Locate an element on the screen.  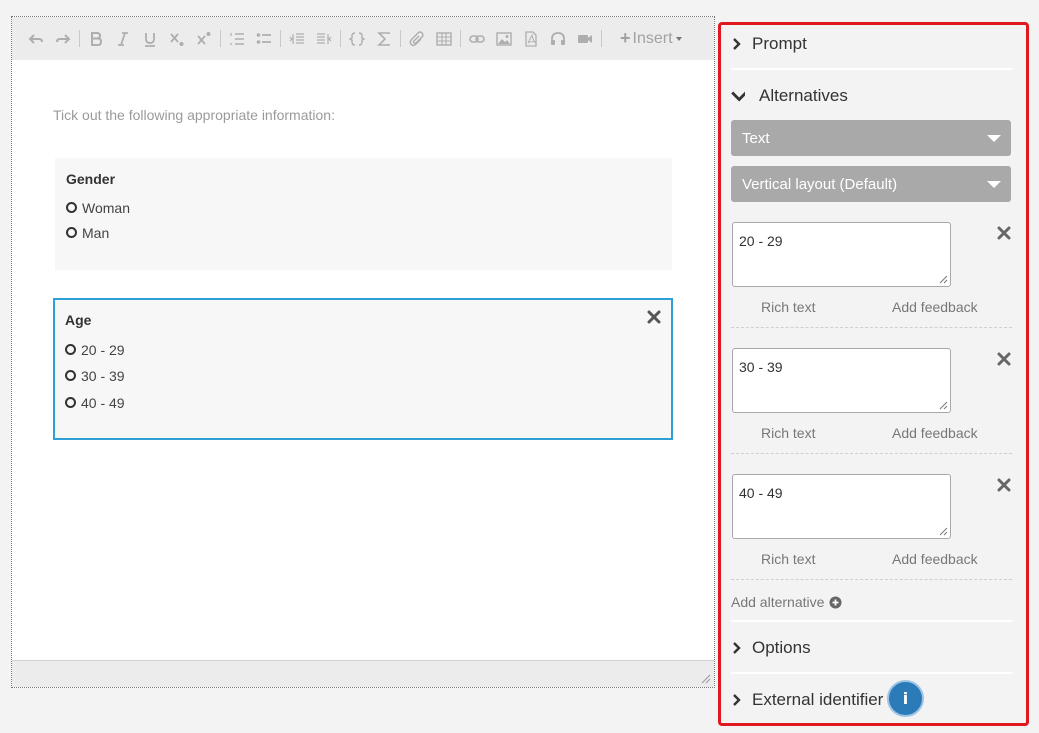
section-external-identifier-label: External identifier is located at coordinates (818, 699).